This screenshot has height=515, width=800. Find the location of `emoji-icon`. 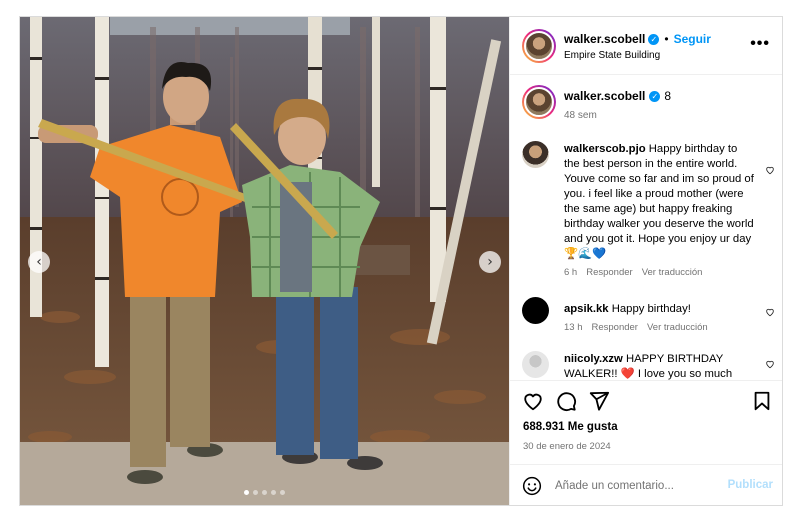

emoji-icon is located at coordinates (532, 486).